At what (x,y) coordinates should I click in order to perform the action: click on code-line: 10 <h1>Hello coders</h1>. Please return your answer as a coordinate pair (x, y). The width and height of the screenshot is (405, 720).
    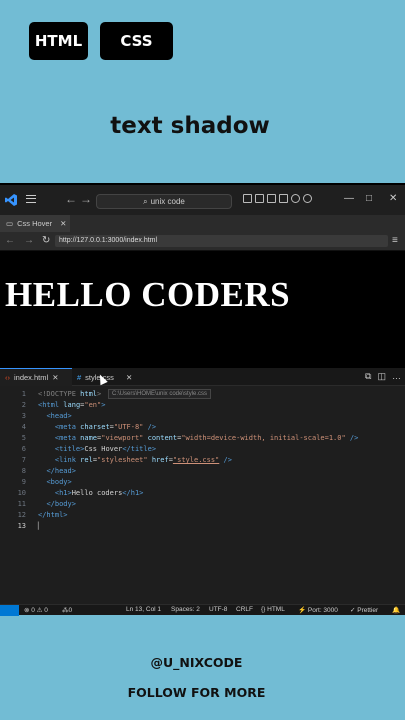
    Looking at the image, I should click on (80, 493).